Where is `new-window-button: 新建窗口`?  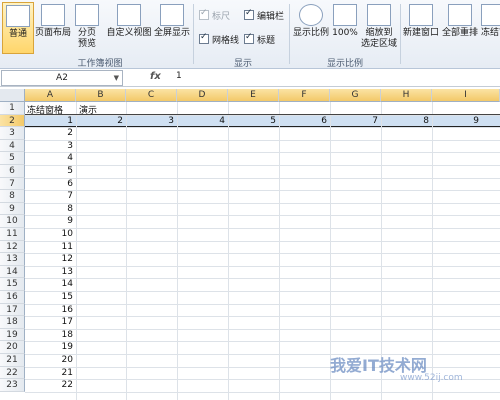
new-window-button: 新建窗口 is located at coordinates (421, 27).